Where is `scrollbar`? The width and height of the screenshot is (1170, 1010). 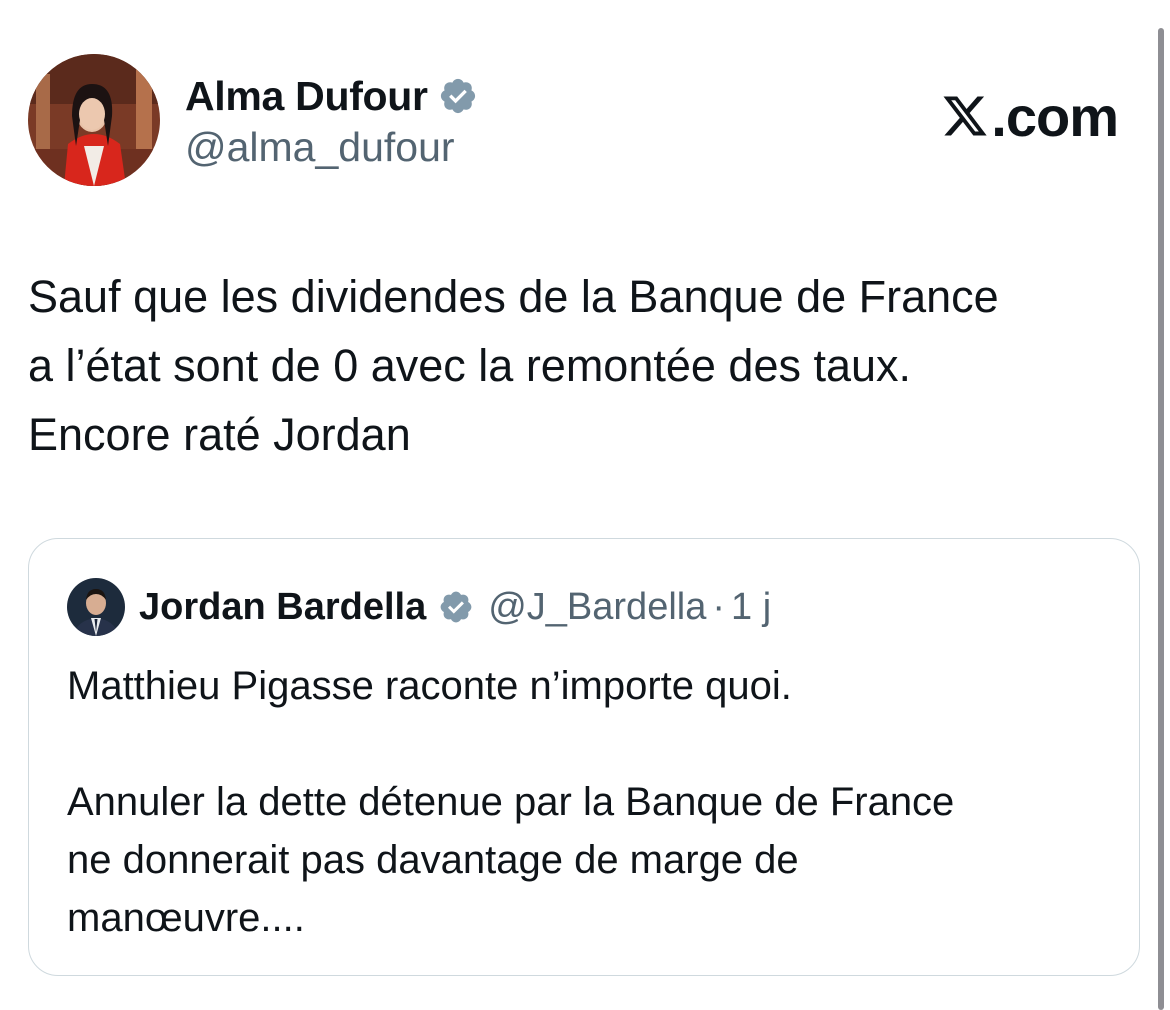 scrollbar is located at coordinates (1161, 519).